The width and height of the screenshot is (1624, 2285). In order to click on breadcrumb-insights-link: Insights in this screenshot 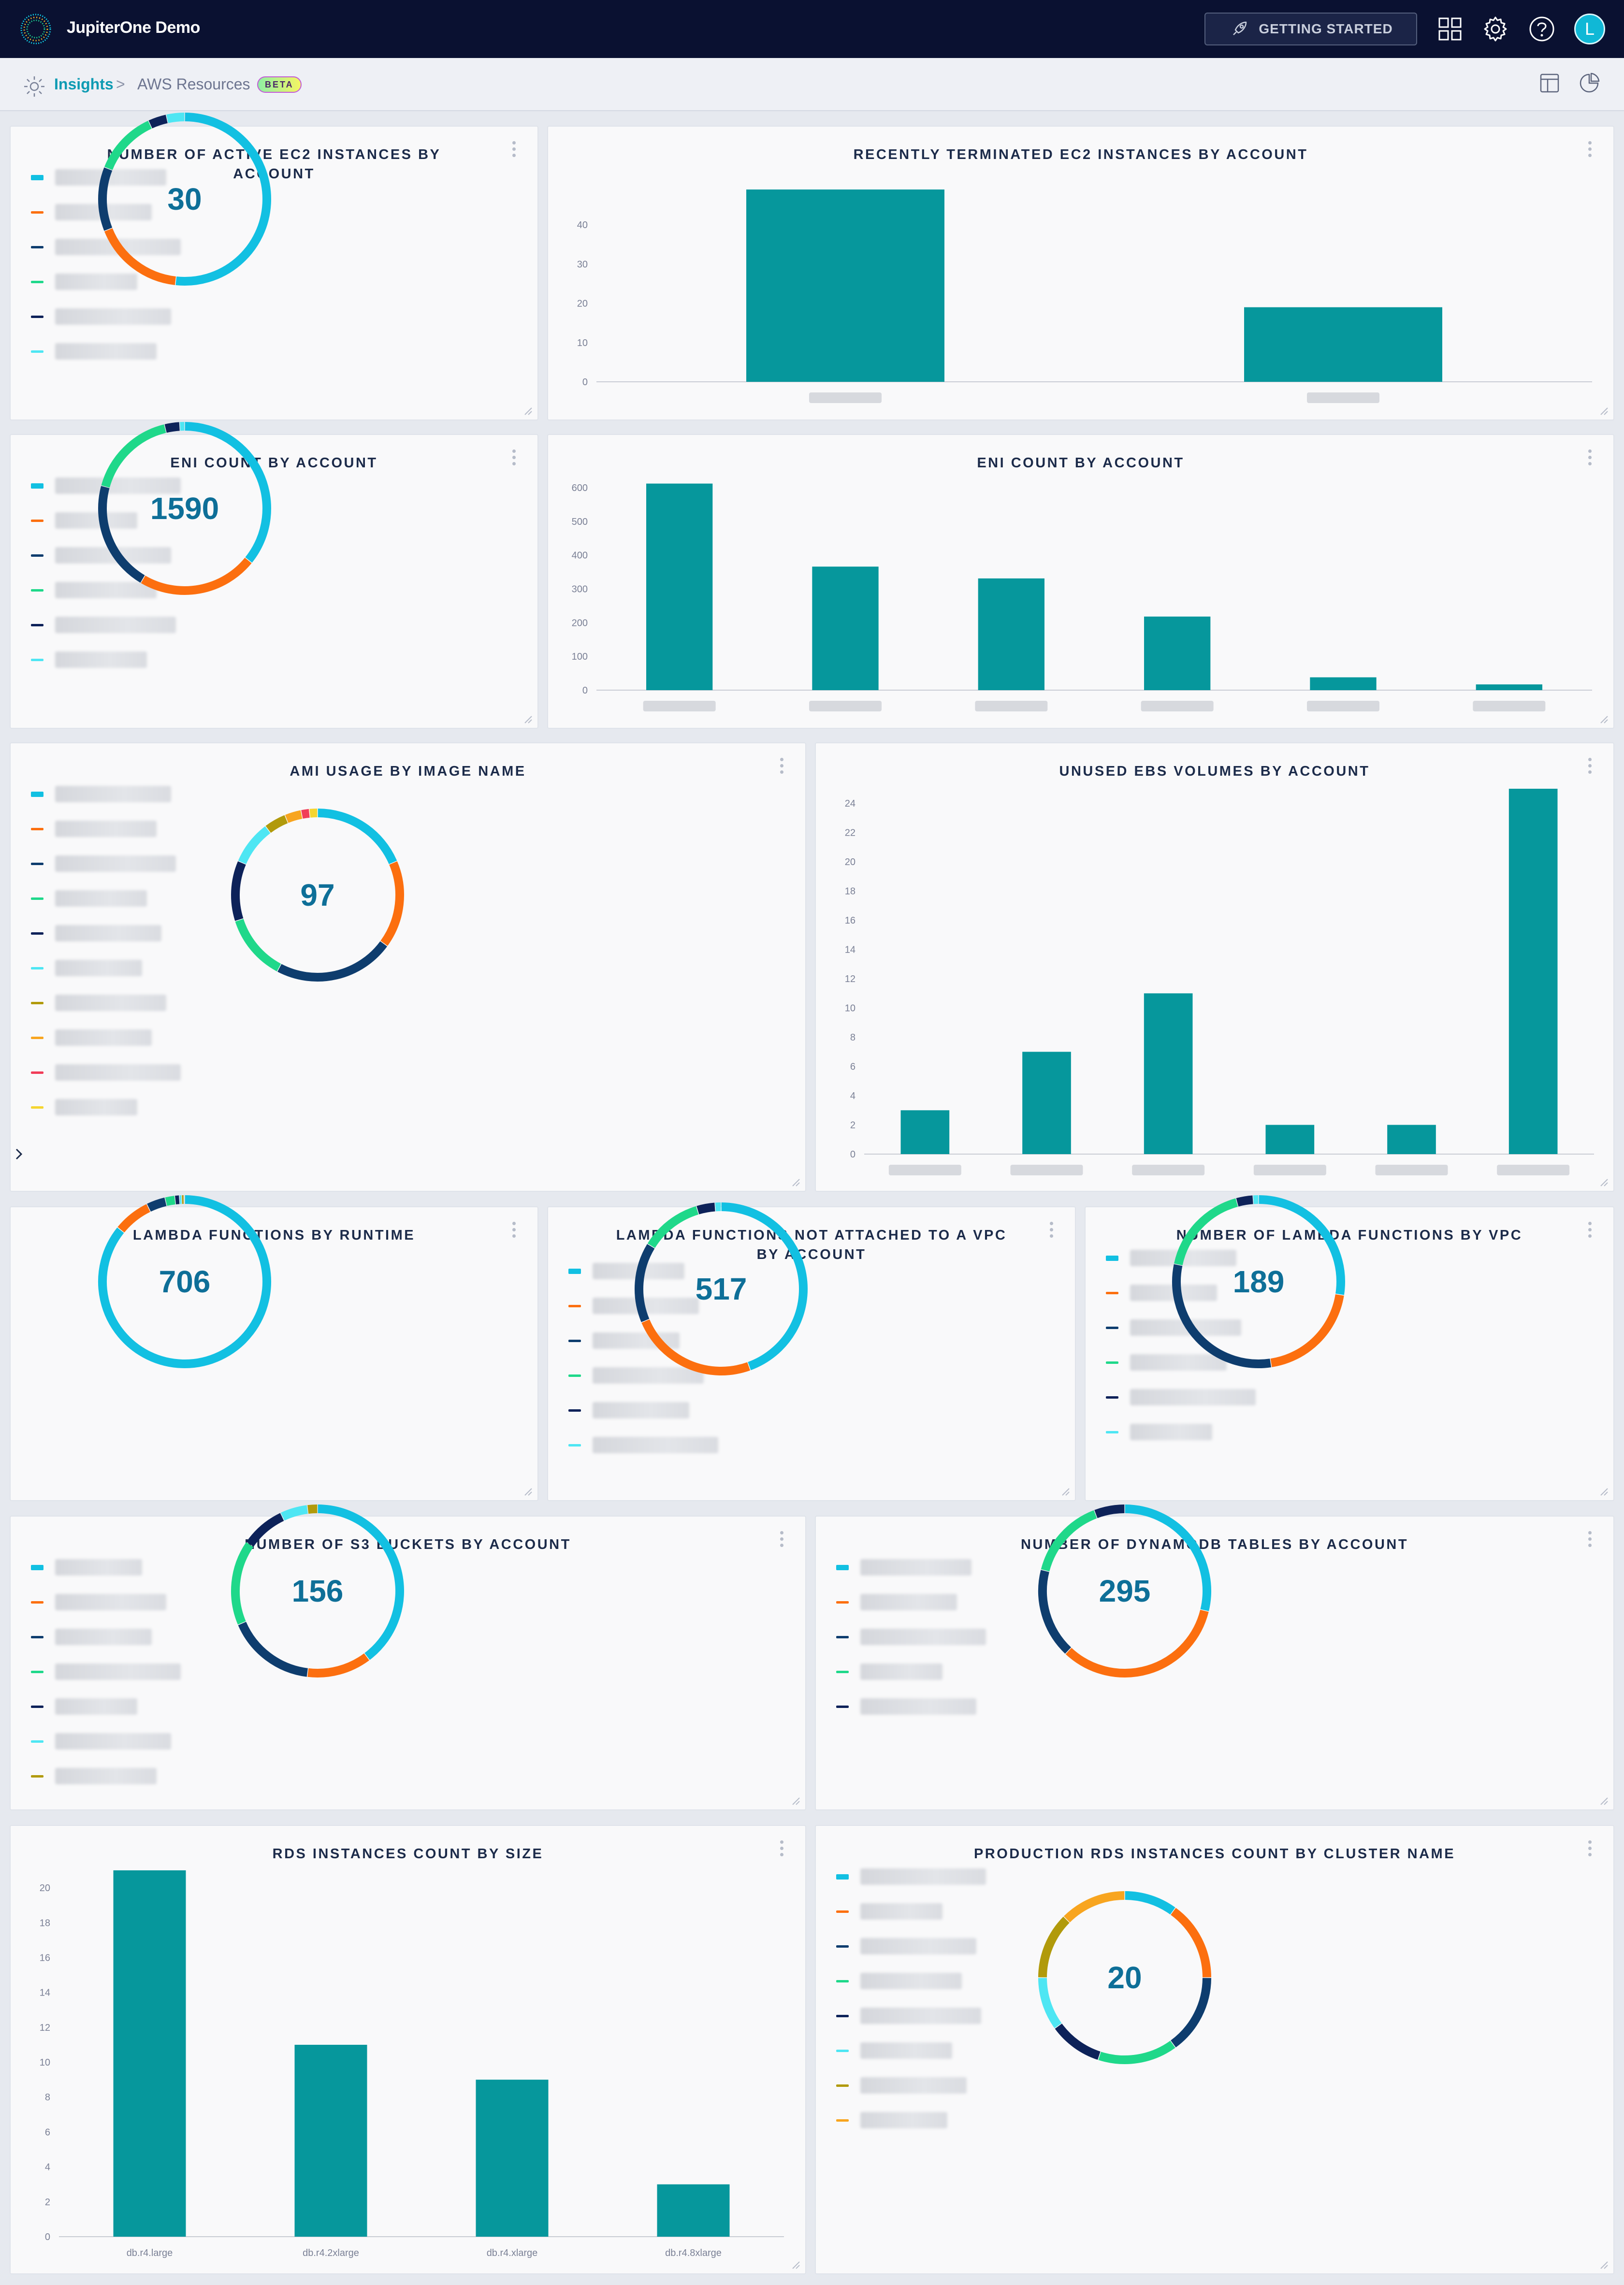, I will do `click(84, 84)`.